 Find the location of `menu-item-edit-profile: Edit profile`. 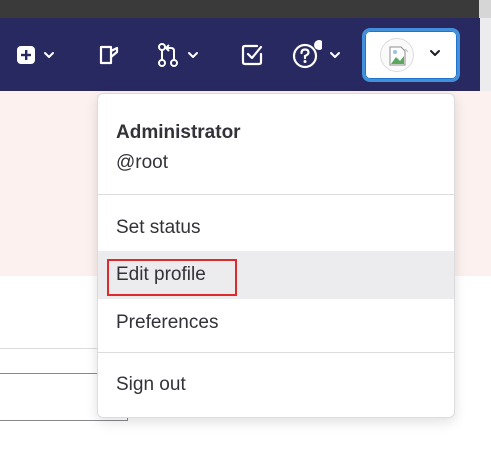

menu-item-edit-profile: Edit profile is located at coordinates (276, 275).